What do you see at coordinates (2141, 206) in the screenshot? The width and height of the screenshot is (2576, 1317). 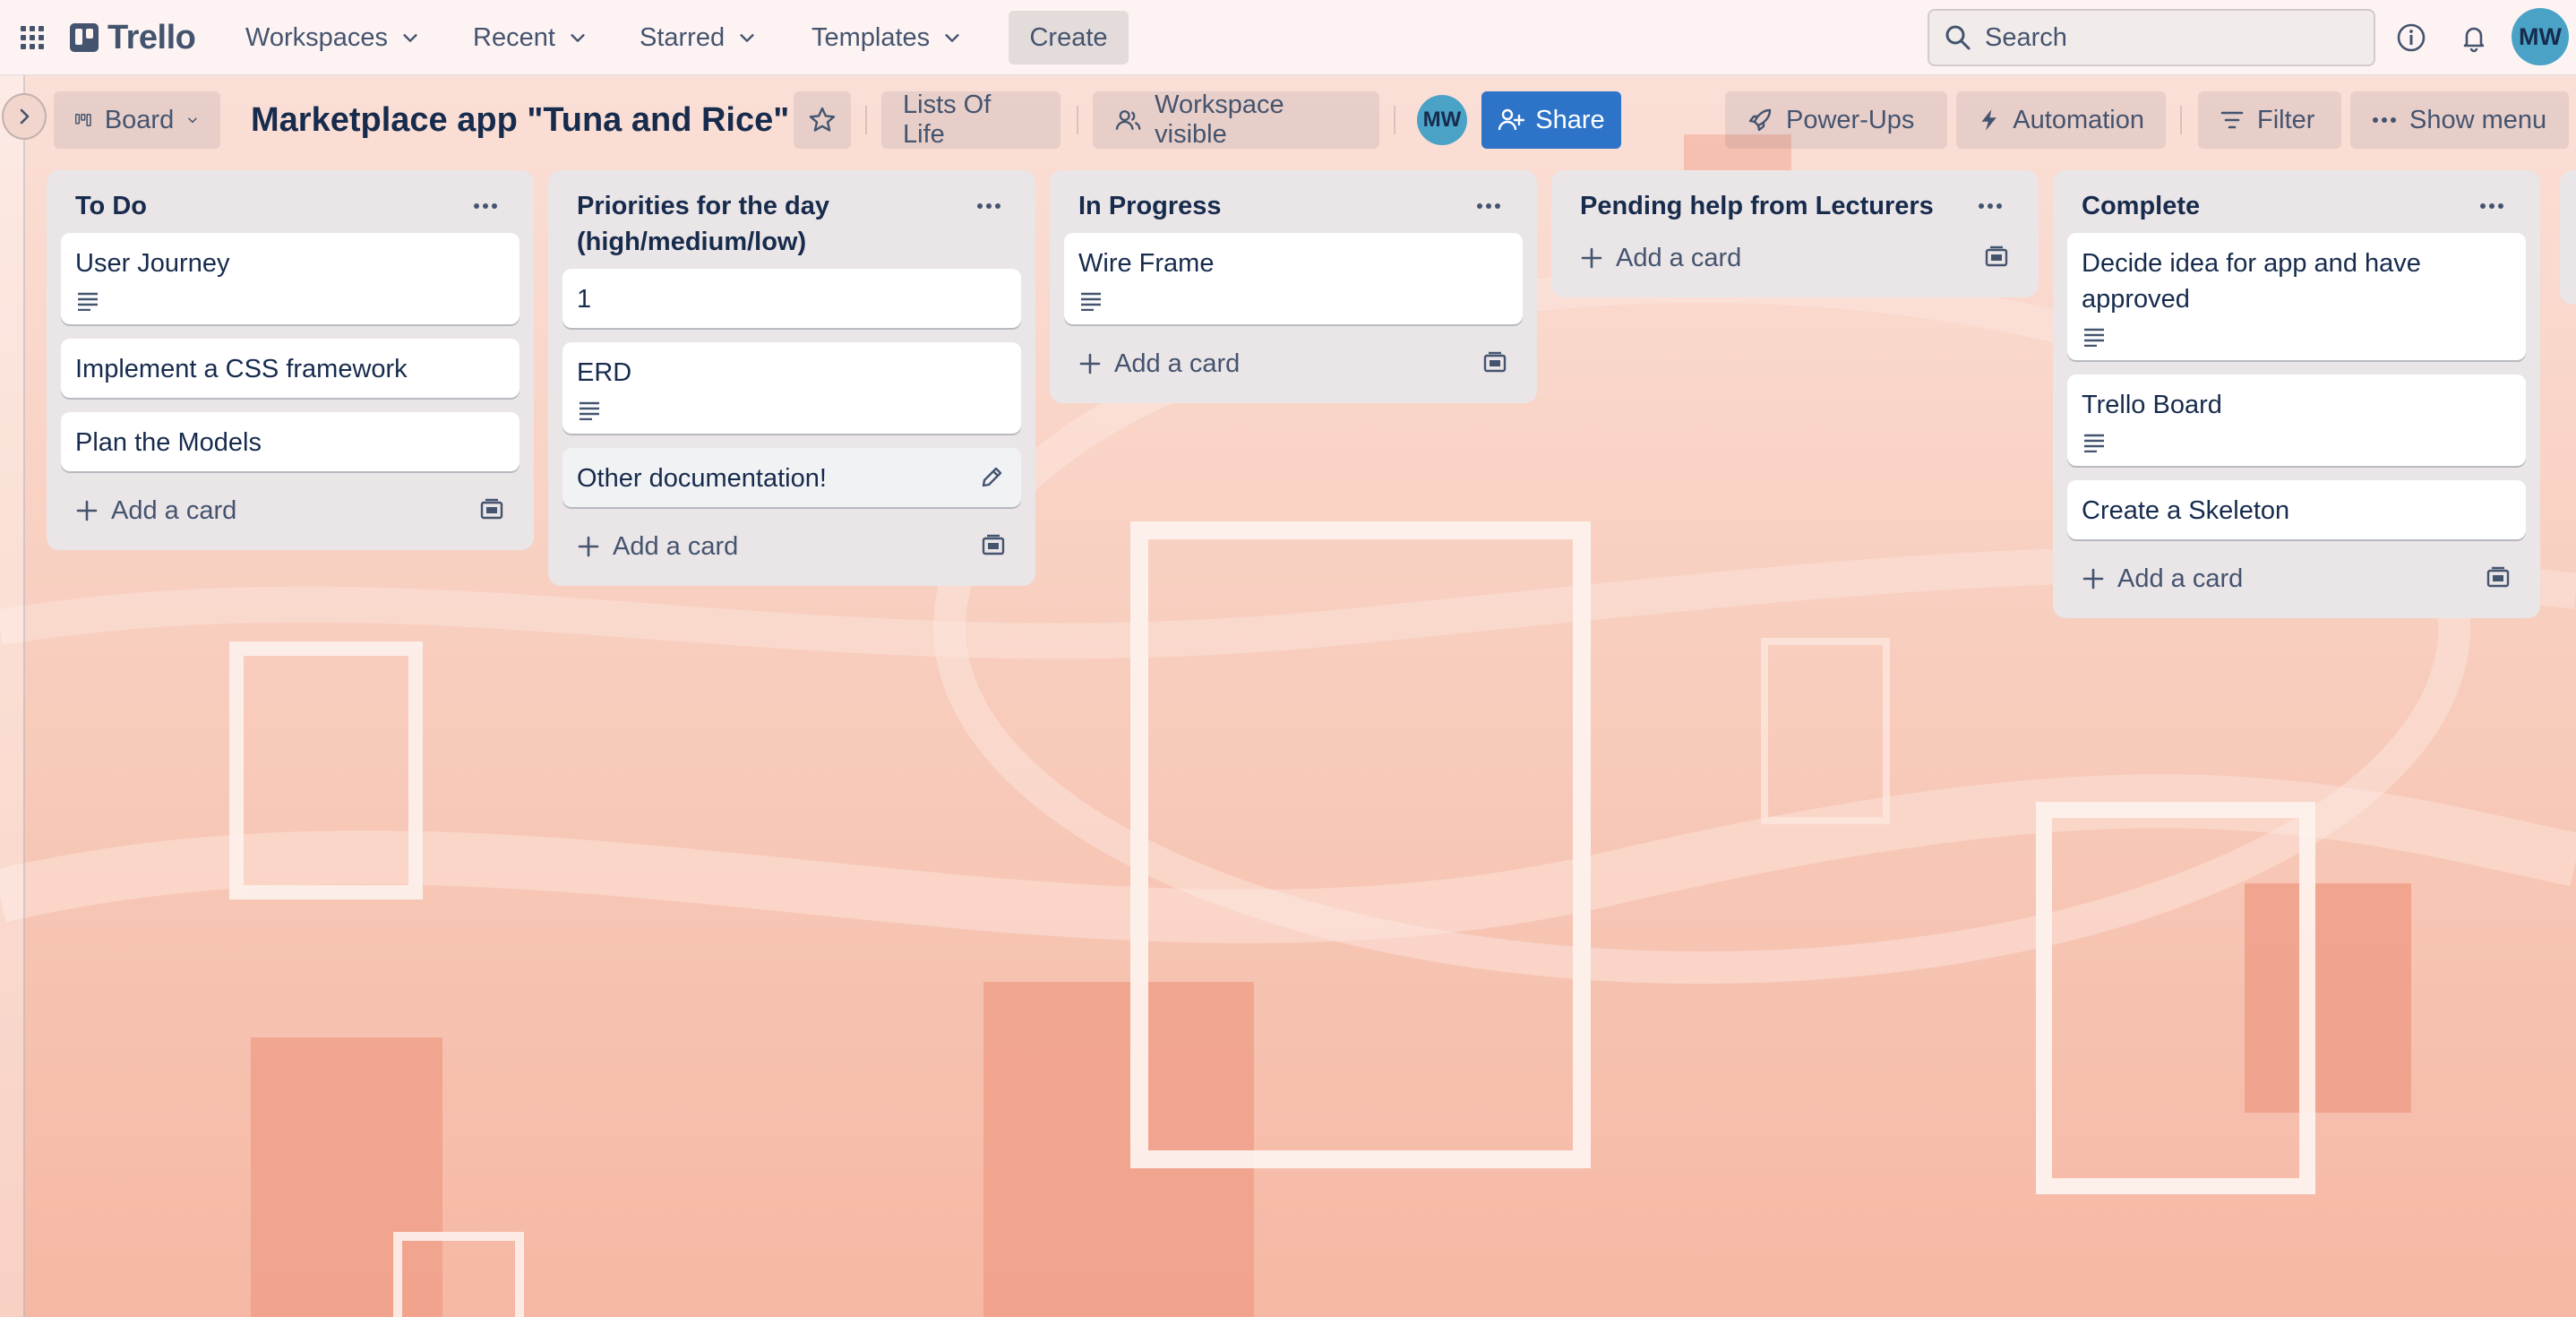 I see `list-title: Complete` at bounding box center [2141, 206].